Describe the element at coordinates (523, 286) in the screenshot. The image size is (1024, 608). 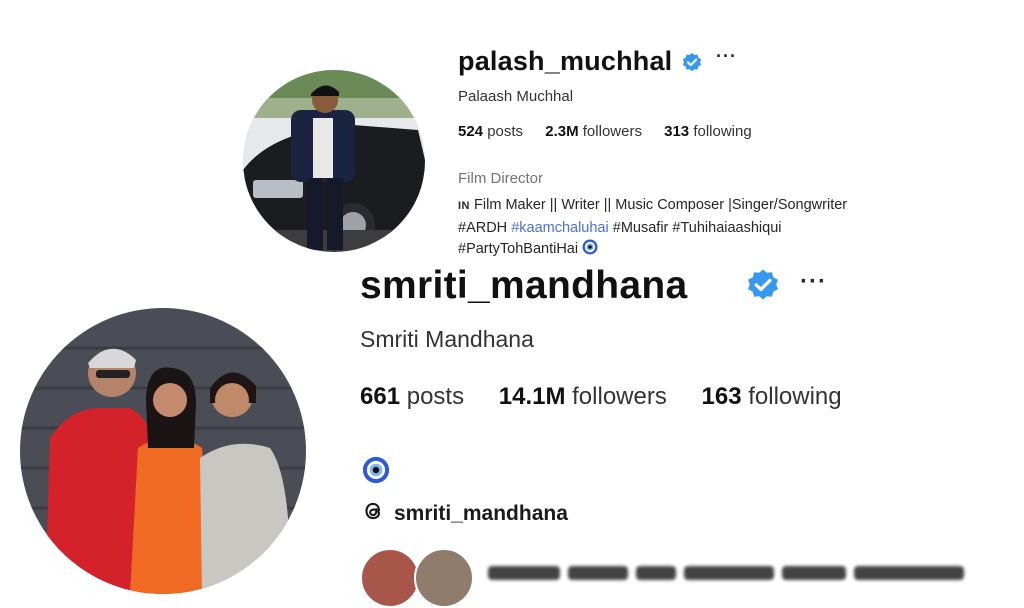
I see `profile-username: smriti_mandhana` at that location.